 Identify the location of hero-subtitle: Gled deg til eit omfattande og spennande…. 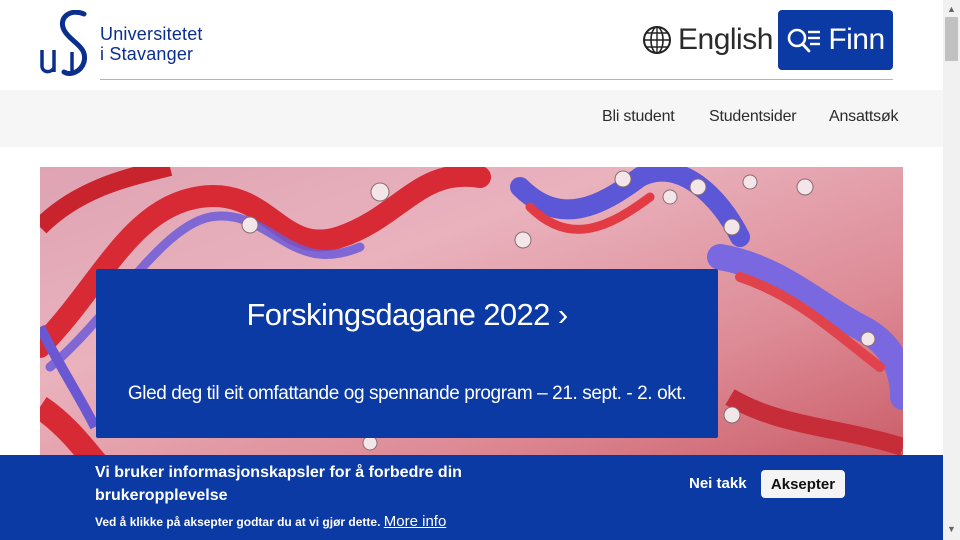
(407, 393).